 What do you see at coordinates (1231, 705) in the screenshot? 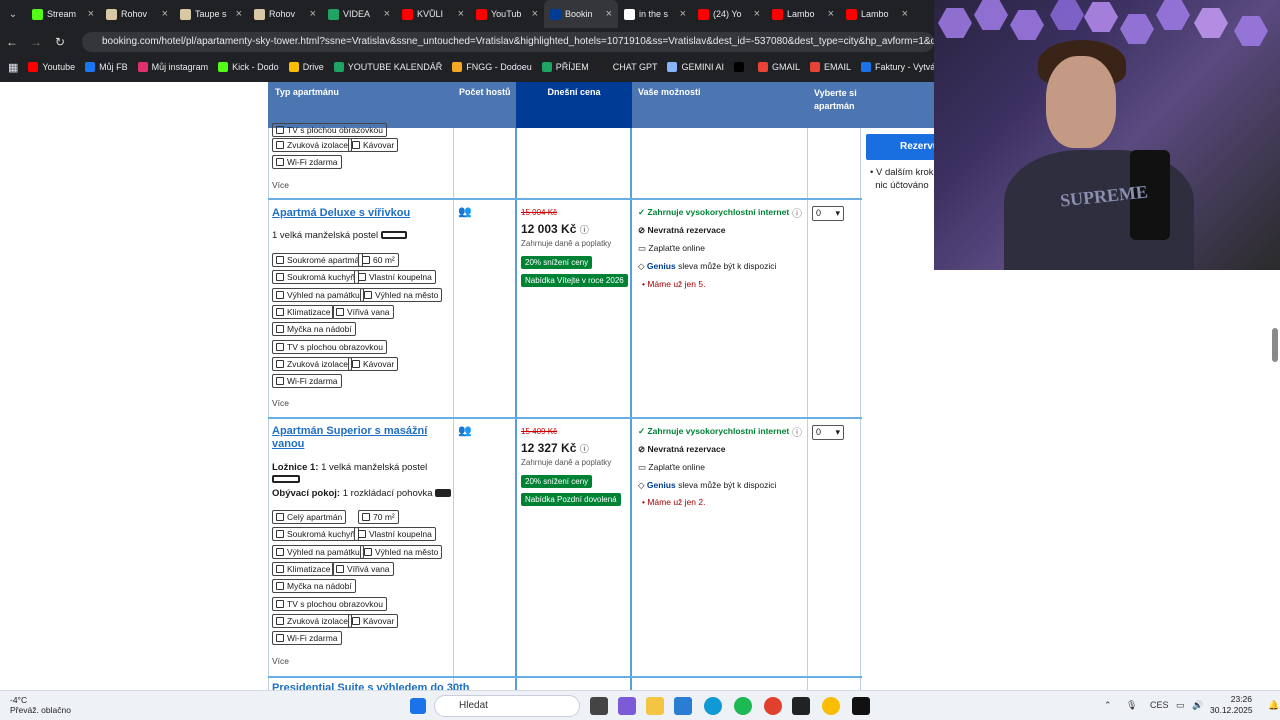
I see `clock: 23:26 30.12.2025` at bounding box center [1231, 705].